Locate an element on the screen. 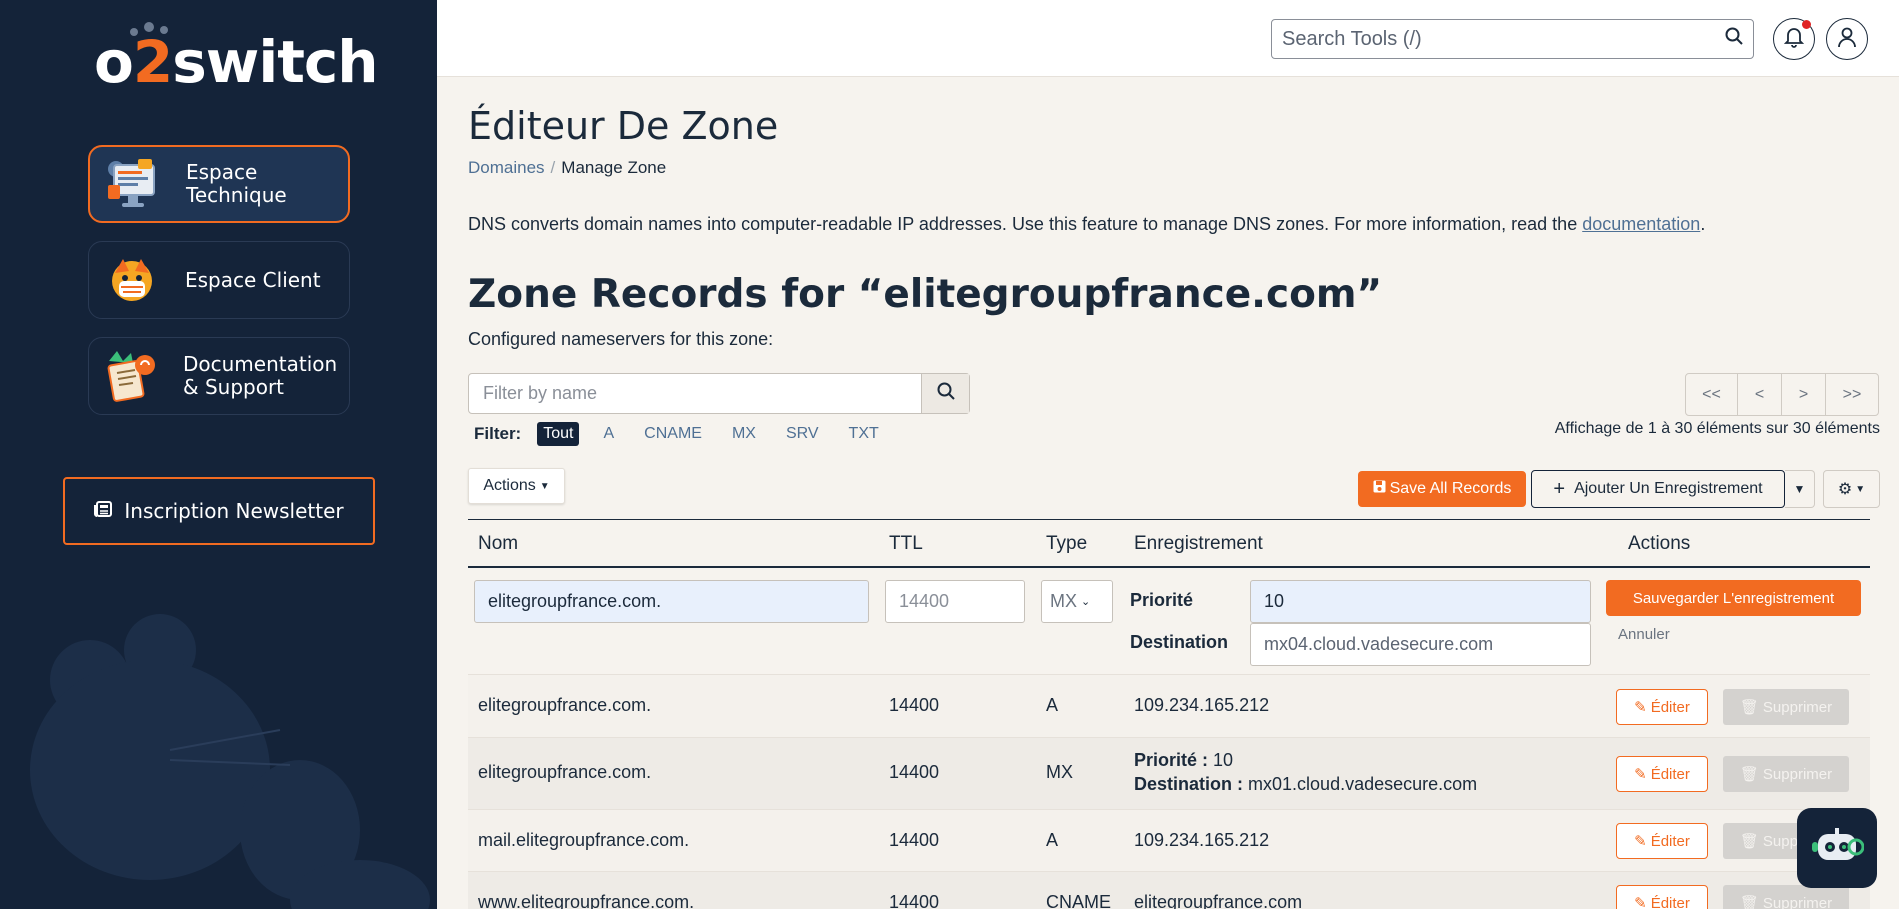  documentation-link: documentation is located at coordinates (1641, 224).